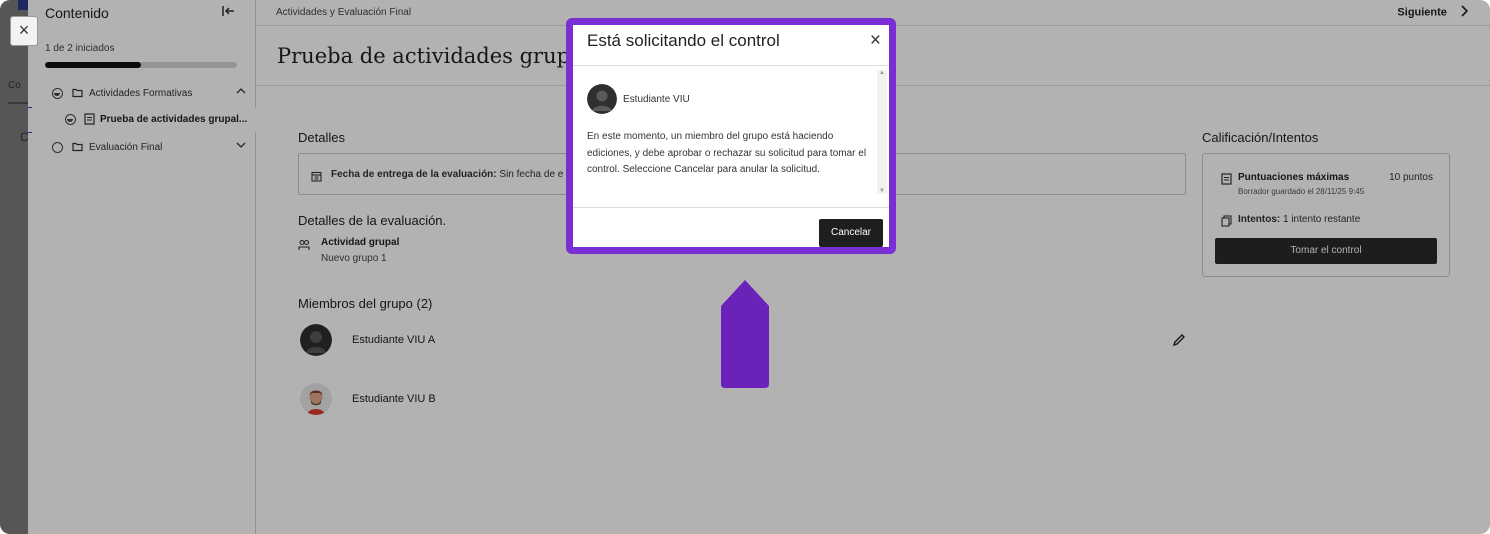 This screenshot has width=1490, height=534. I want to click on cancel-button: Cancelar, so click(851, 233).